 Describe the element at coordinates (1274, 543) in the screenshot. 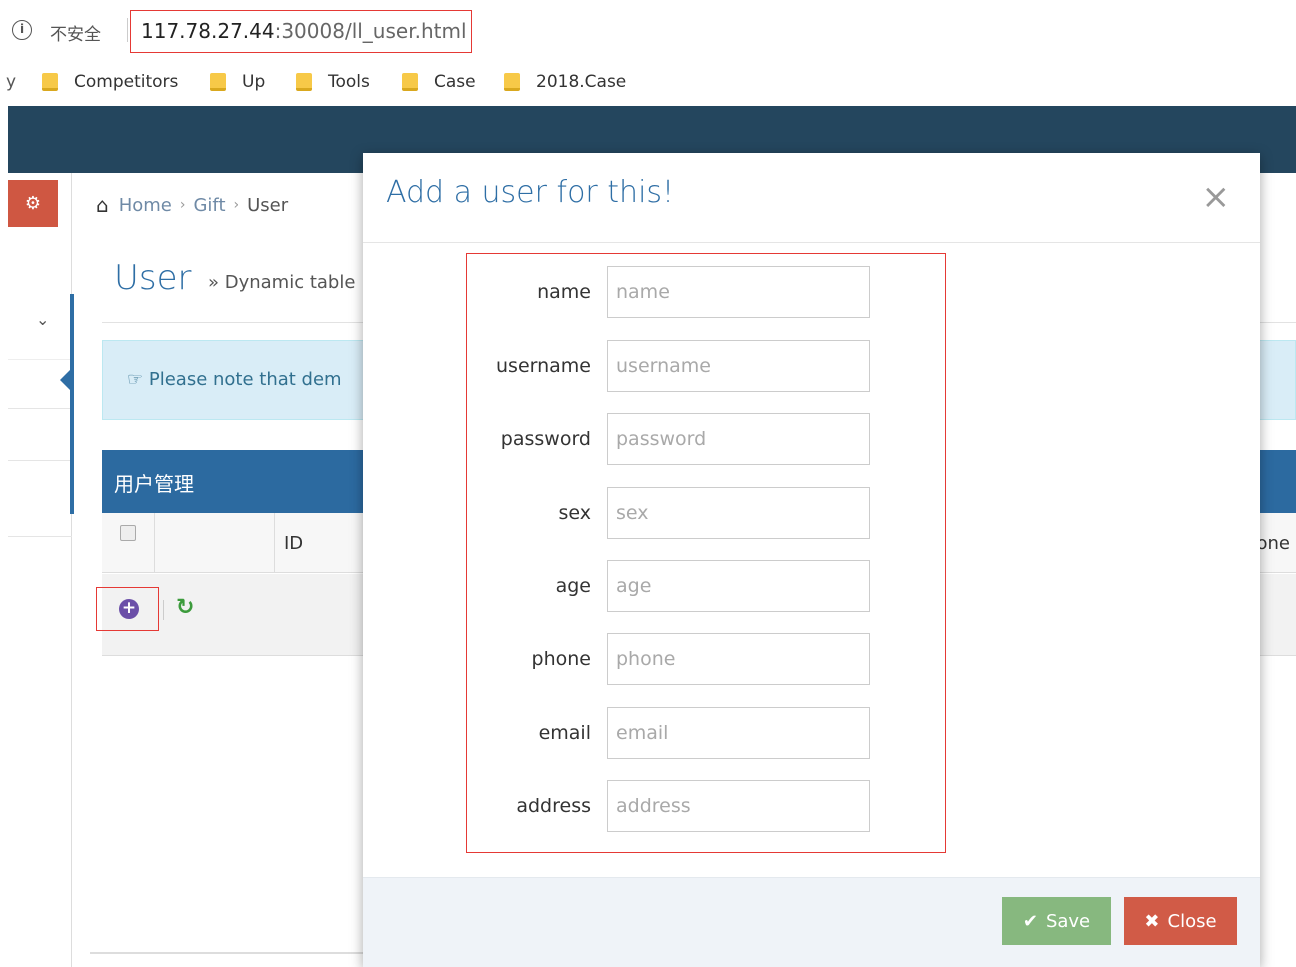

I see `column-header-phone: one` at that location.